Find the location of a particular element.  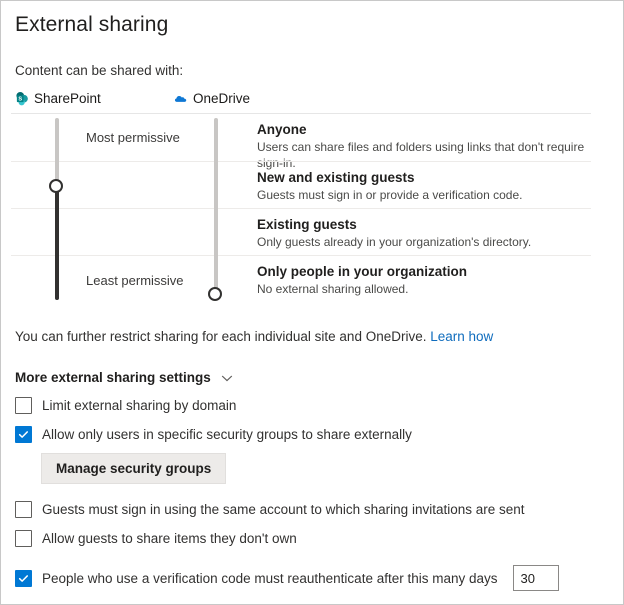

content-shared-with-label: Content can be shared with: is located at coordinates (99, 70).